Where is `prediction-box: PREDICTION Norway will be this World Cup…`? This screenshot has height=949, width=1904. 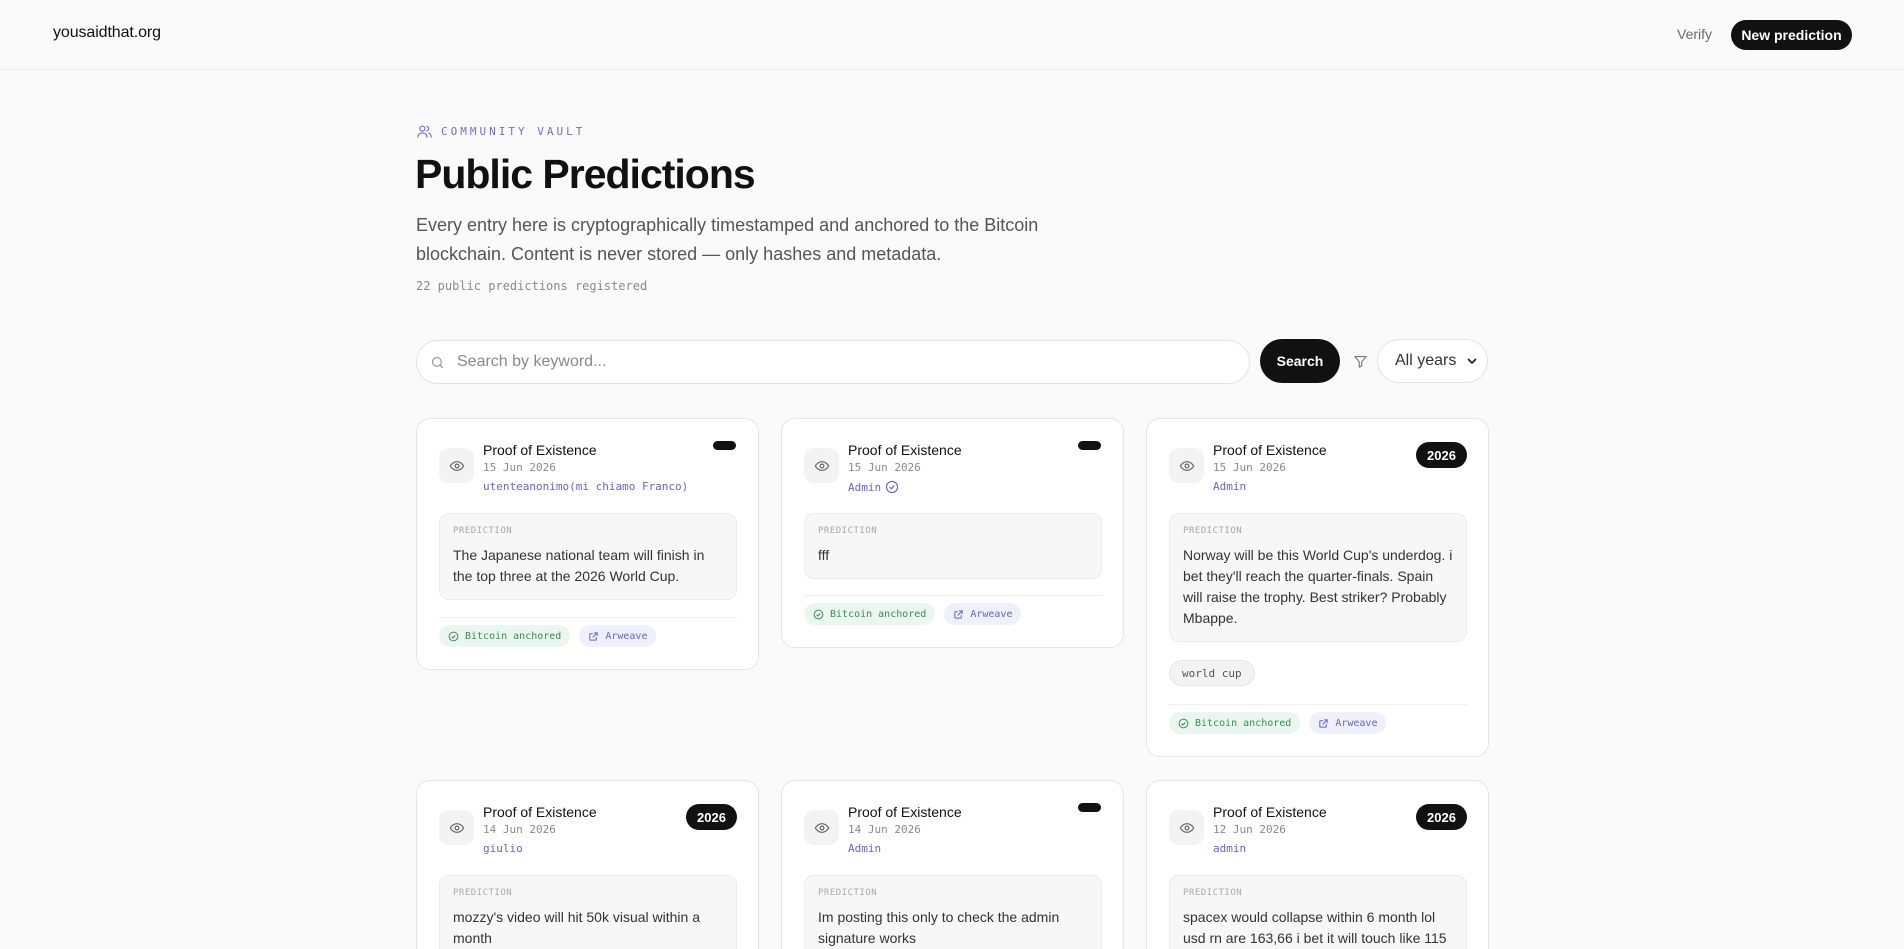
prediction-box: PREDICTION Norway will be this World Cup… is located at coordinates (1318, 577).